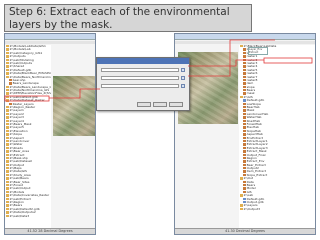  I want to click on input-raster-browse-button, so click(183, 70).